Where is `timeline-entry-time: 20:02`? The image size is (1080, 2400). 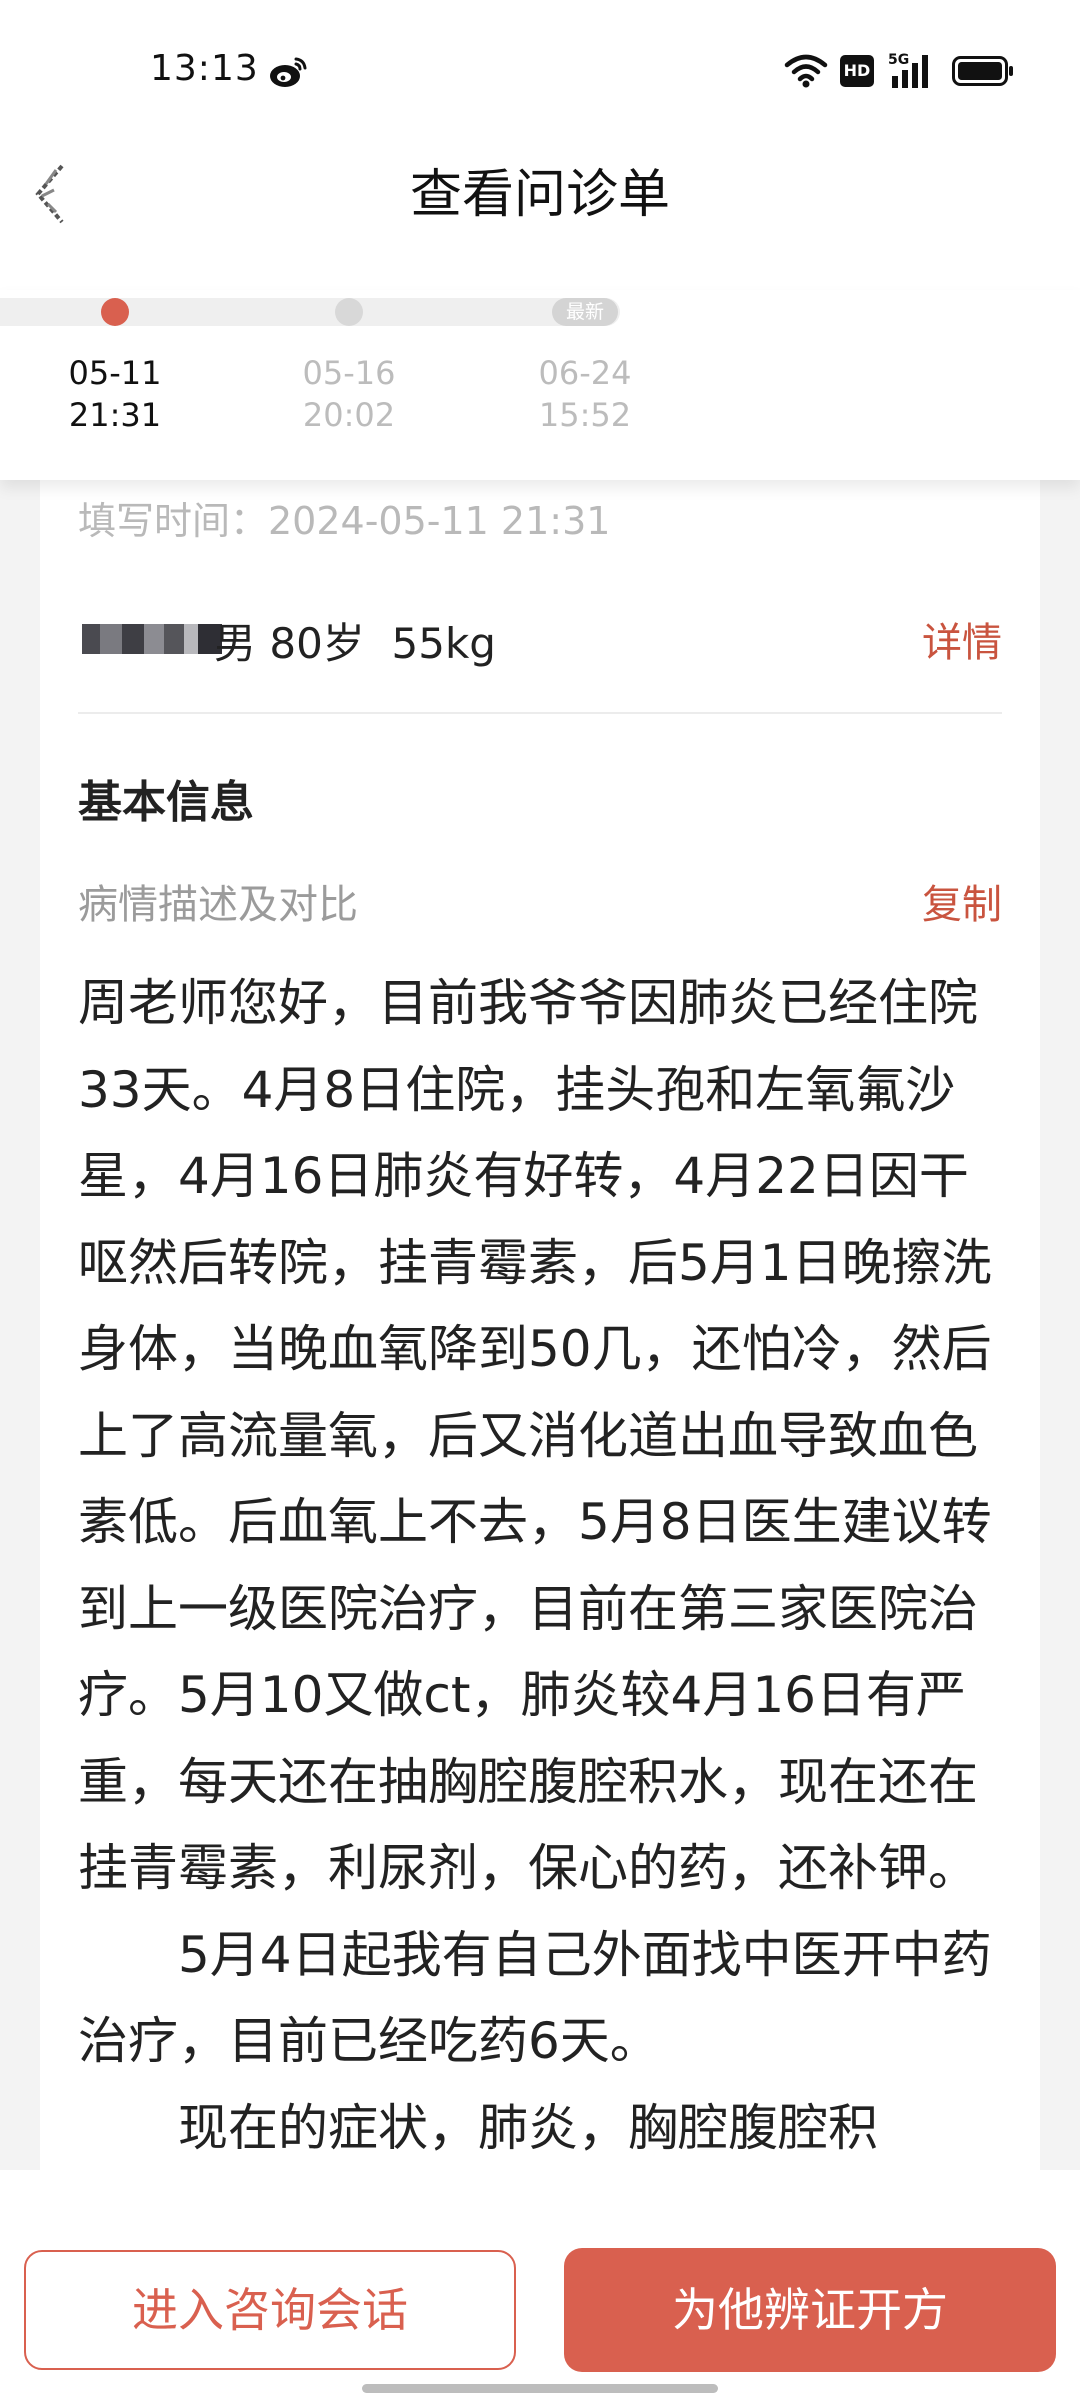 timeline-entry-time: 20:02 is located at coordinates (349, 415).